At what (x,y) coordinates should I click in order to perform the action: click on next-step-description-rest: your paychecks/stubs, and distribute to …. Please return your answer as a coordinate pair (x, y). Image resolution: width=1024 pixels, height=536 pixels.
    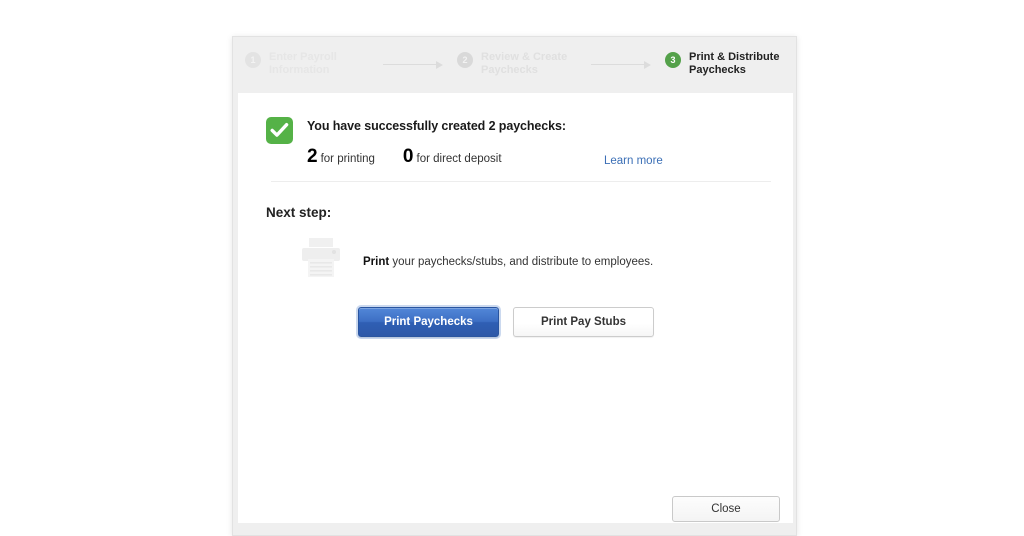
    Looking at the image, I should click on (521, 261).